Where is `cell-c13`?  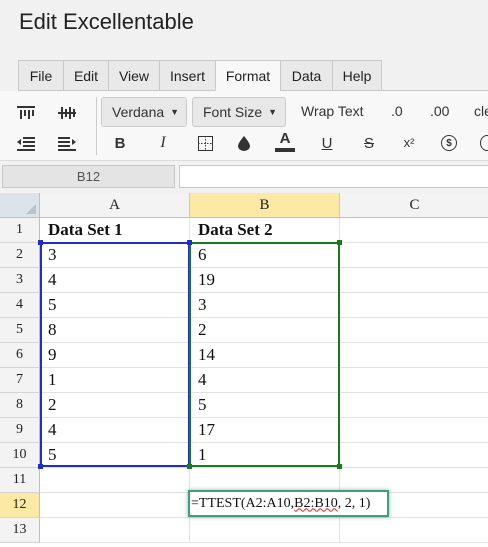 cell-c13 is located at coordinates (414, 530).